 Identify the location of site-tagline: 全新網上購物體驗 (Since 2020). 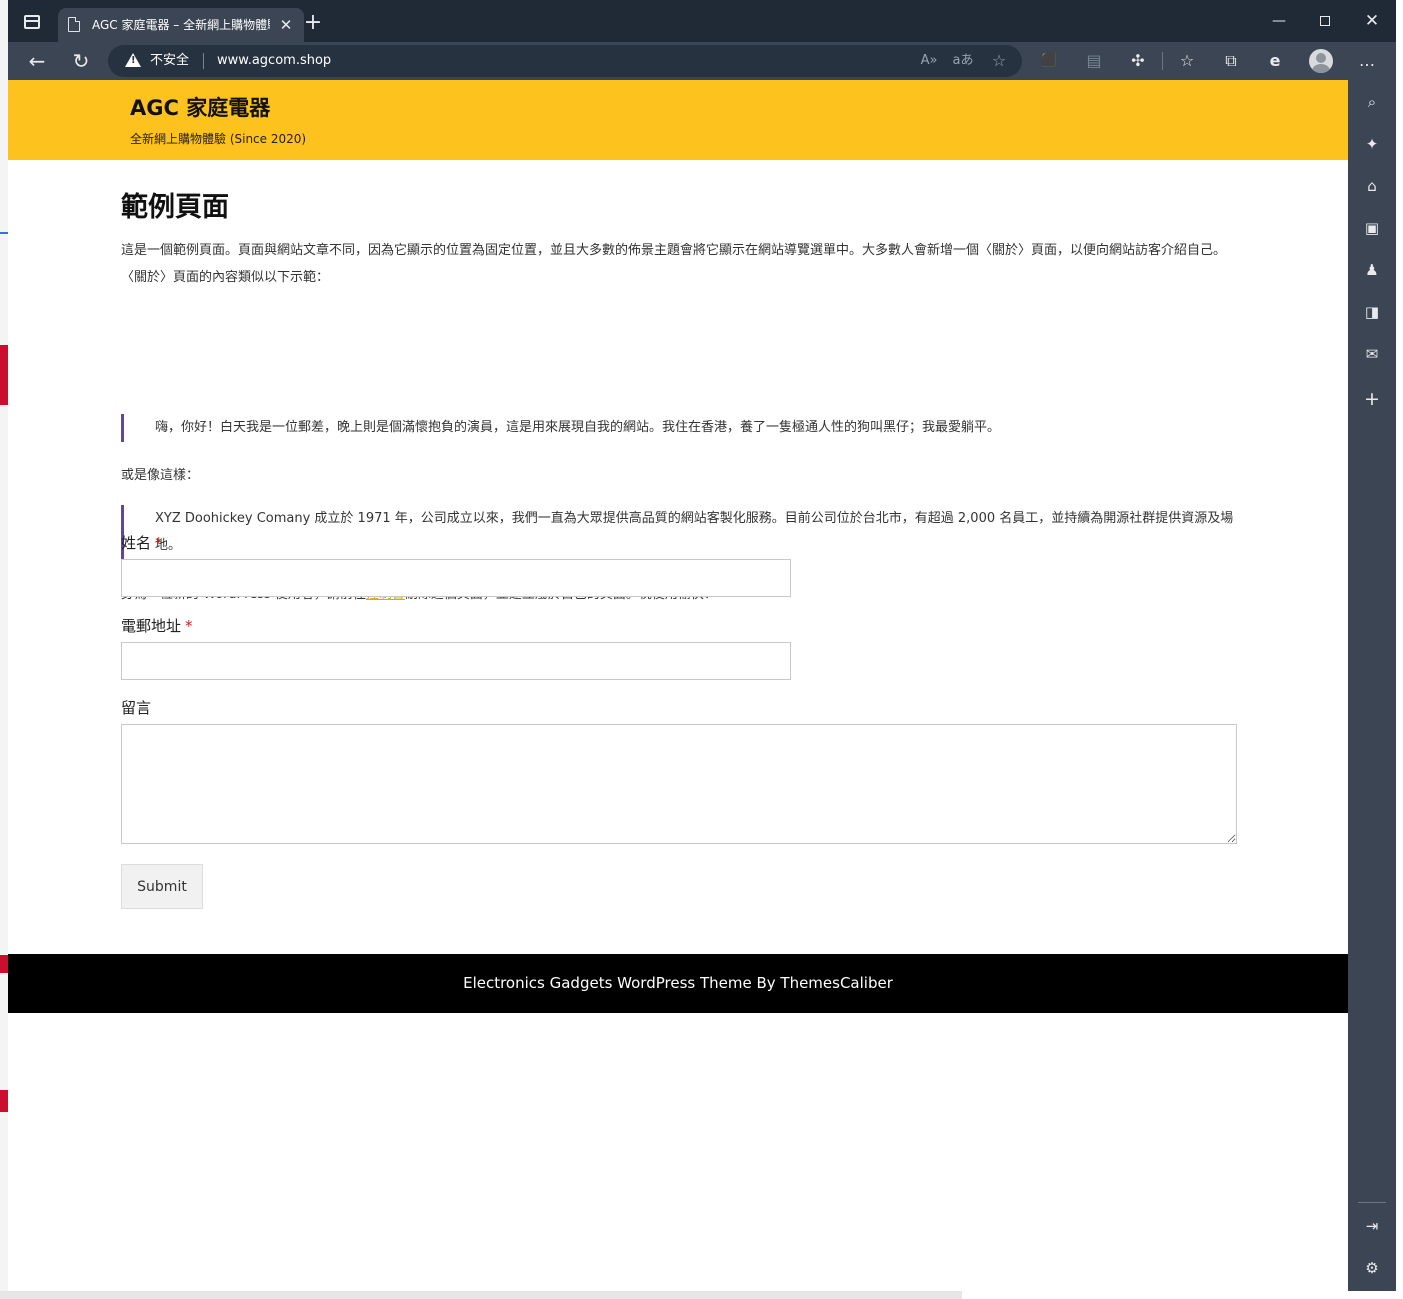
(218, 139).